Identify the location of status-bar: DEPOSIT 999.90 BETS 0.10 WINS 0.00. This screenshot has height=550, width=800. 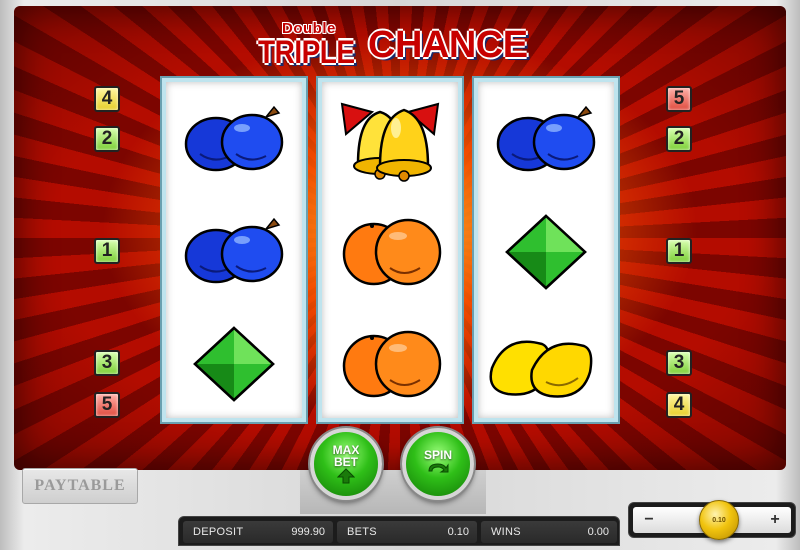
(399, 531).